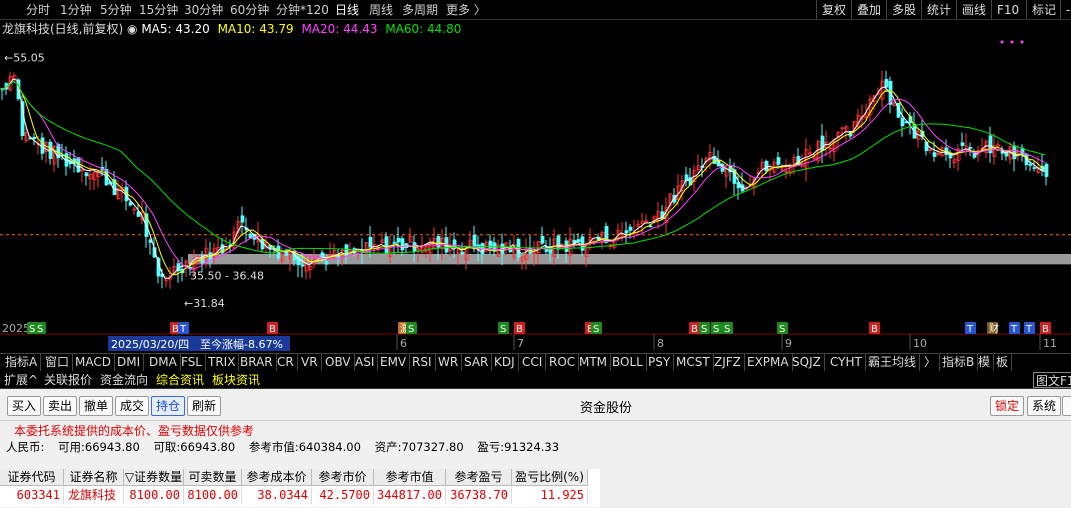  What do you see at coordinates (846, 362) in the screenshot?
I see `indicator-tab: CYHT` at bounding box center [846, 362].